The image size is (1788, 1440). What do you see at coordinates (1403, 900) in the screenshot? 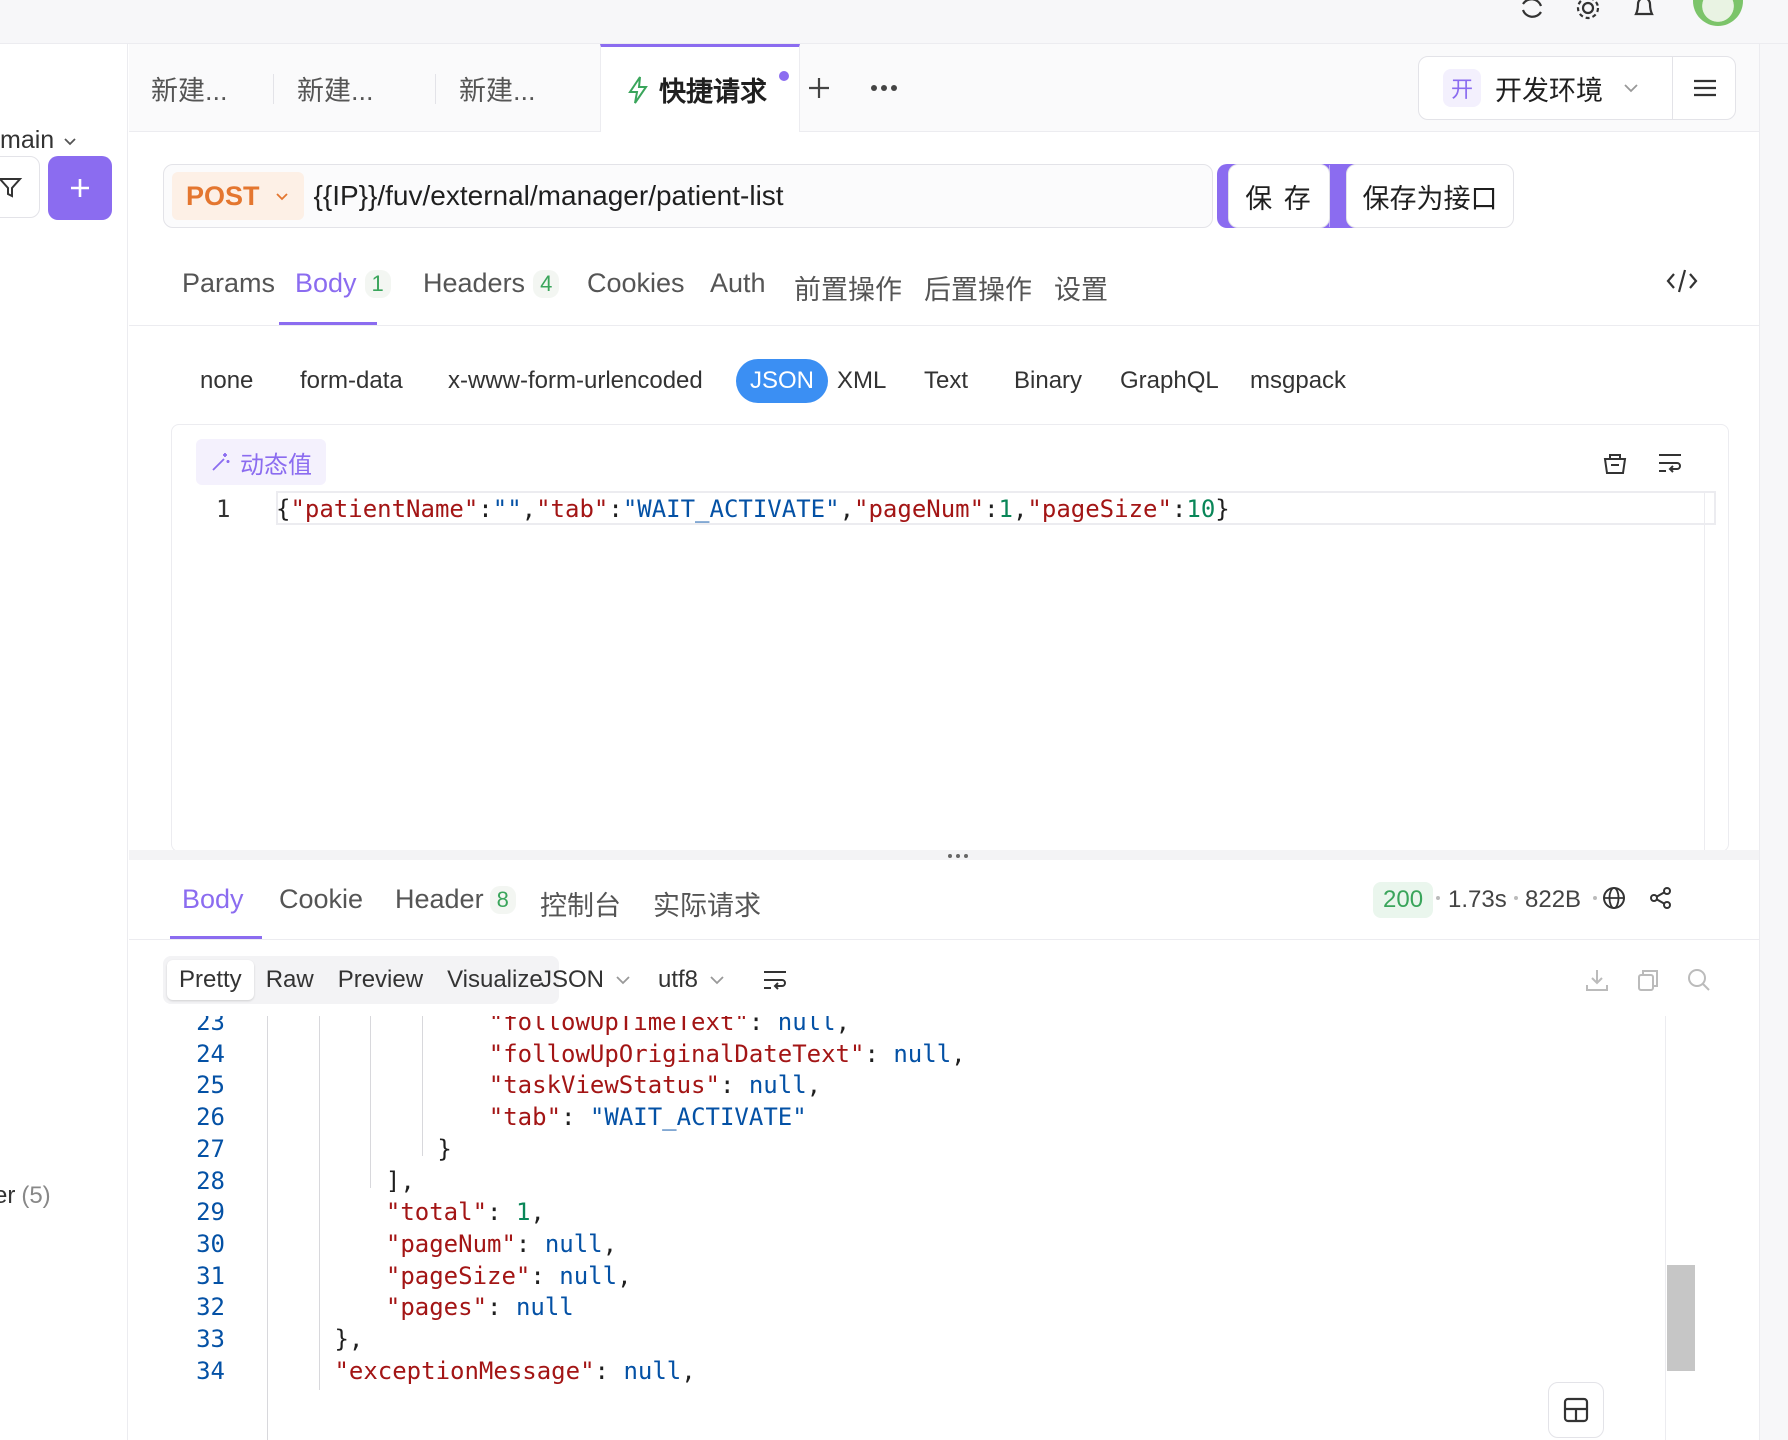
I see `status-badge: 200` at bounding box center [1403, 900].